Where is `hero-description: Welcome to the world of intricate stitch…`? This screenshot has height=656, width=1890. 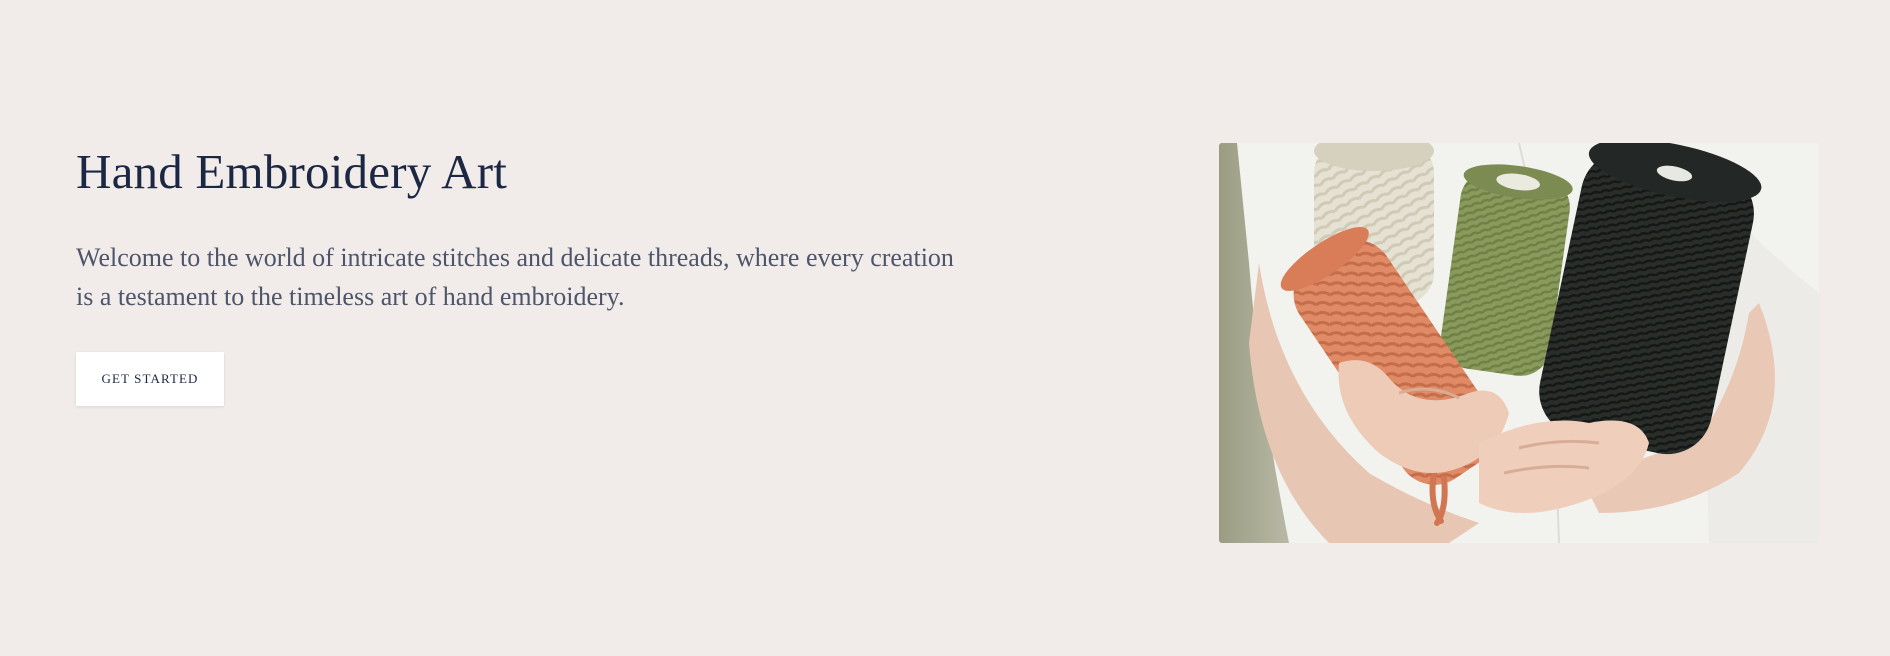 hero-description: Welcome to the world of intricate stitch… is located at coordinates (515, 277).